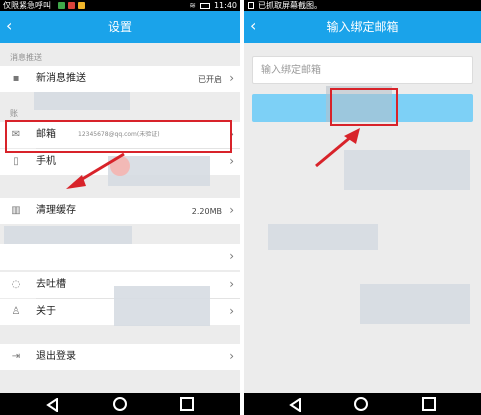 This screenshot has height=415, width=481. What do you see at coordinates (56, 210) in the screenshot?
I see `row-label: 清理缓存` at bounding box center [56, 210].